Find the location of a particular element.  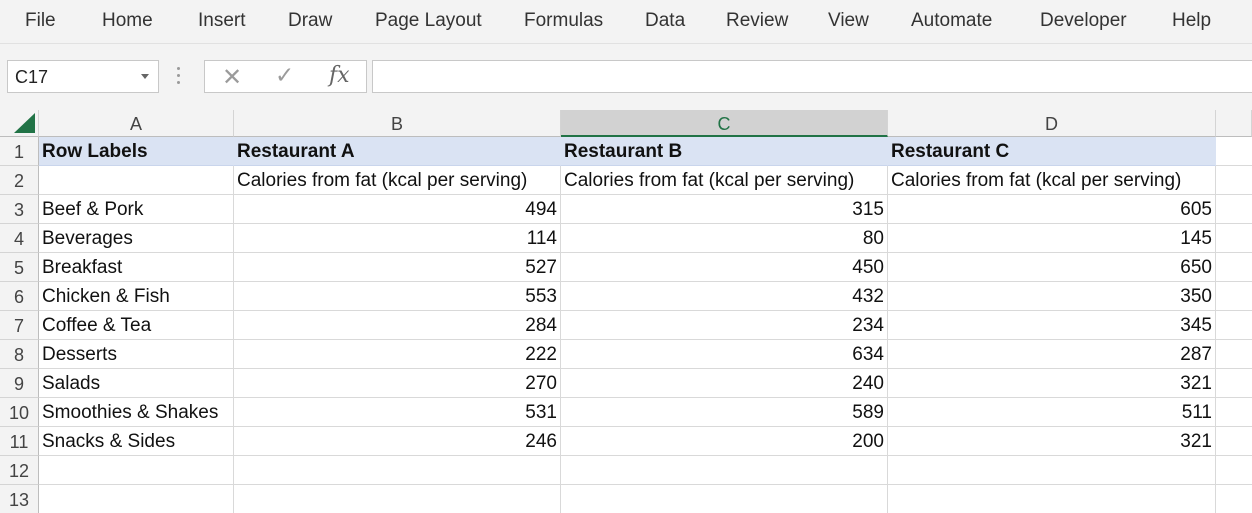

cell-b2: Calories from fat (kcal per serving) is located at coordinates (397, 180).